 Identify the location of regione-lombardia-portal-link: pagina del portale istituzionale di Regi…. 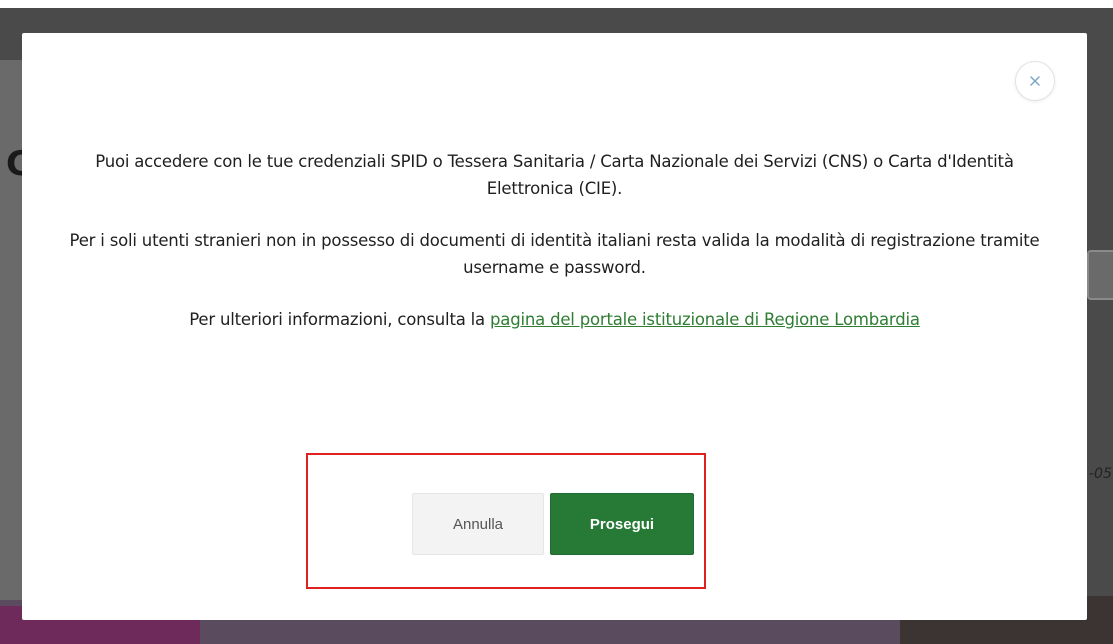
(705, 319).